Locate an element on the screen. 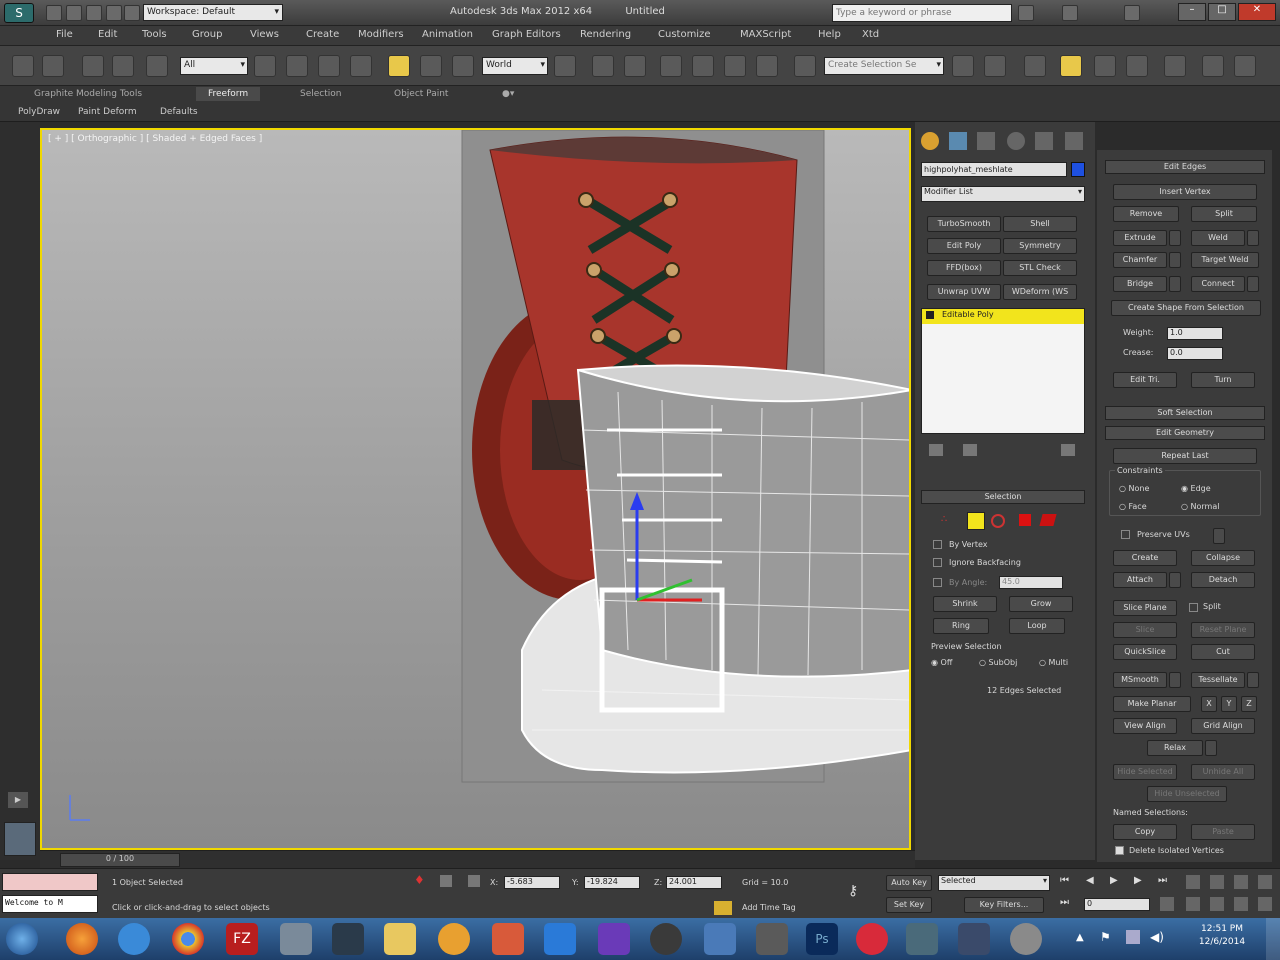 The height and width of the screenshot is (960, 1280). x-coordinate-field: -5.683 is located at coordinates (532, 882).